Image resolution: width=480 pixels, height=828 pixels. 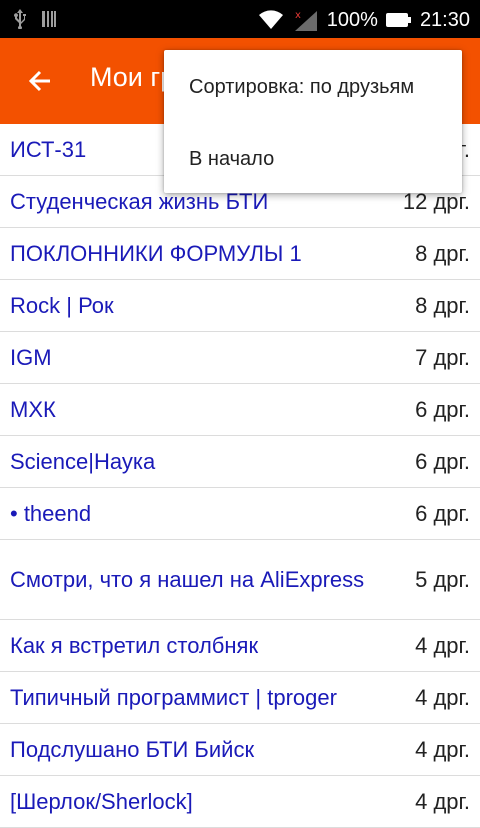 What do you see at coordinates (49, 19) in the screenshot?
I see `barcode-icon` at bounding box center [49, 19].